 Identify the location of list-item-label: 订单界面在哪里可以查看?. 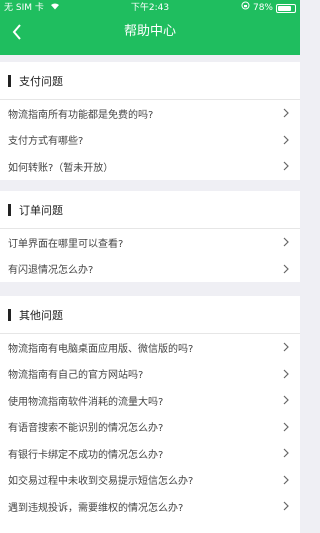
(66, 244).